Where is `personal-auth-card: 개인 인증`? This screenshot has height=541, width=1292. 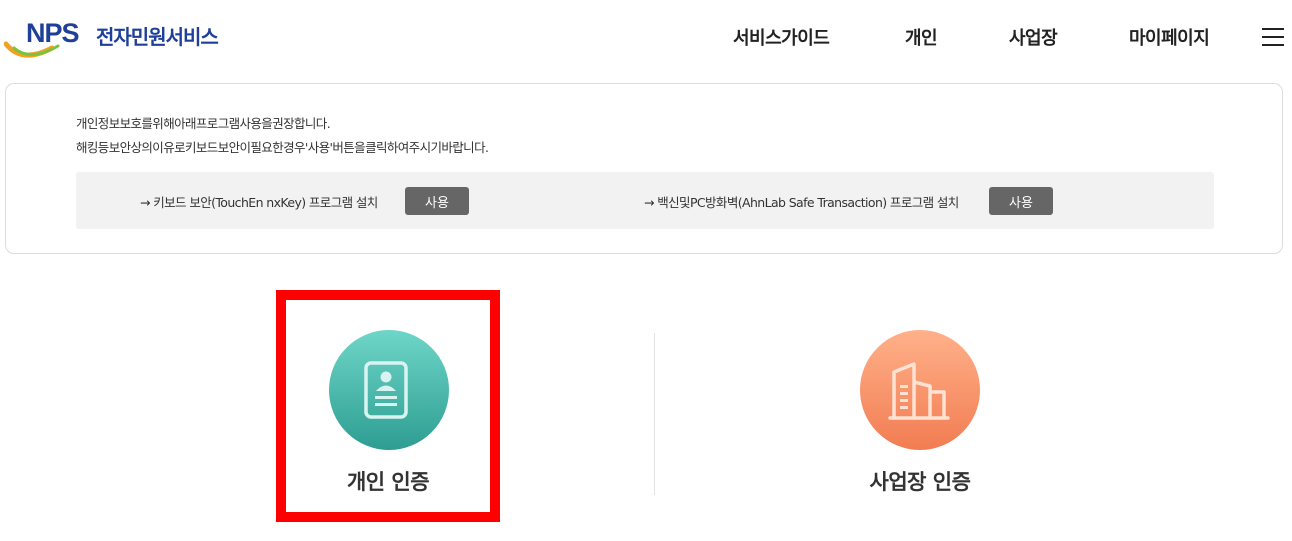 personal-auth-card: 개인 인증 is located at coordinates (388, 406).